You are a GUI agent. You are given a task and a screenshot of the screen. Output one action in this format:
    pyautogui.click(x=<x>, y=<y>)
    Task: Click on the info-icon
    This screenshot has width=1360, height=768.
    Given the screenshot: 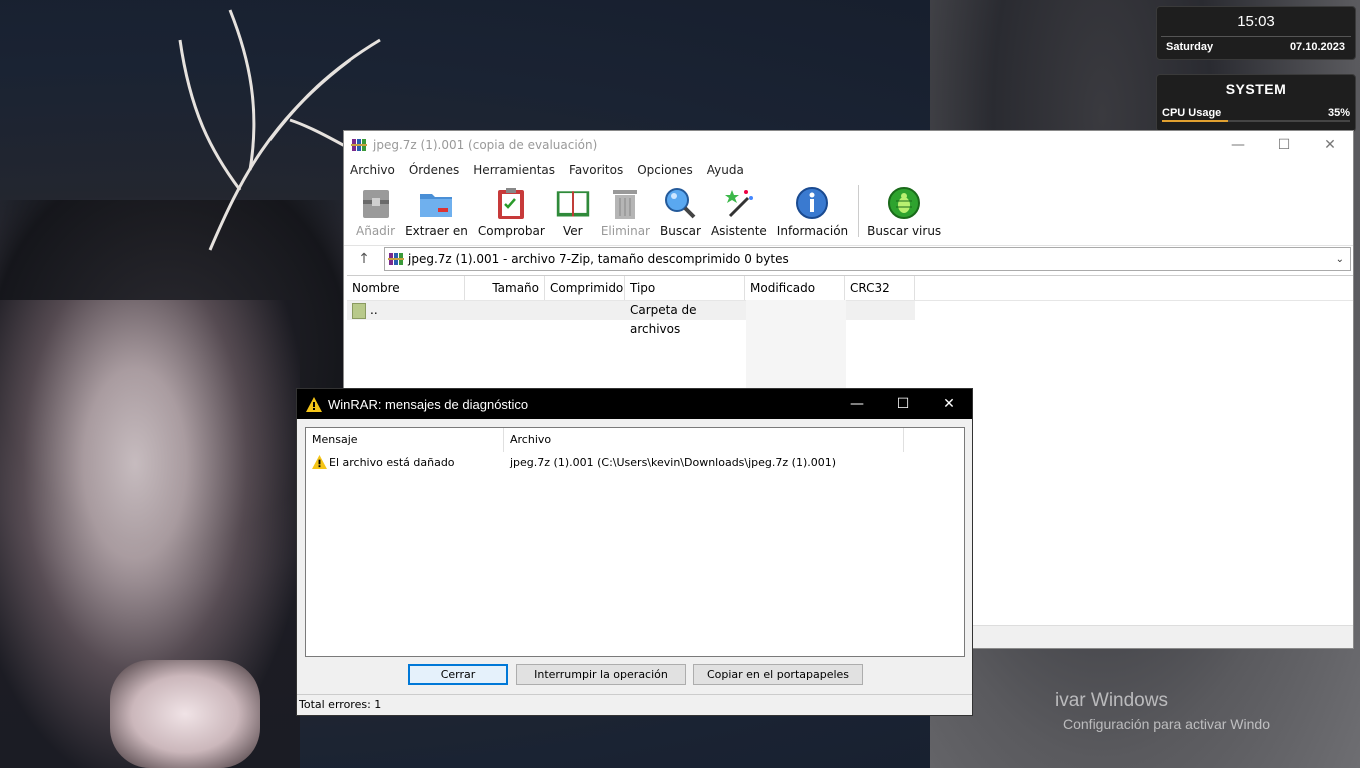 What is the action you would take?
    pyautogui.click(x=812, y=203)
    